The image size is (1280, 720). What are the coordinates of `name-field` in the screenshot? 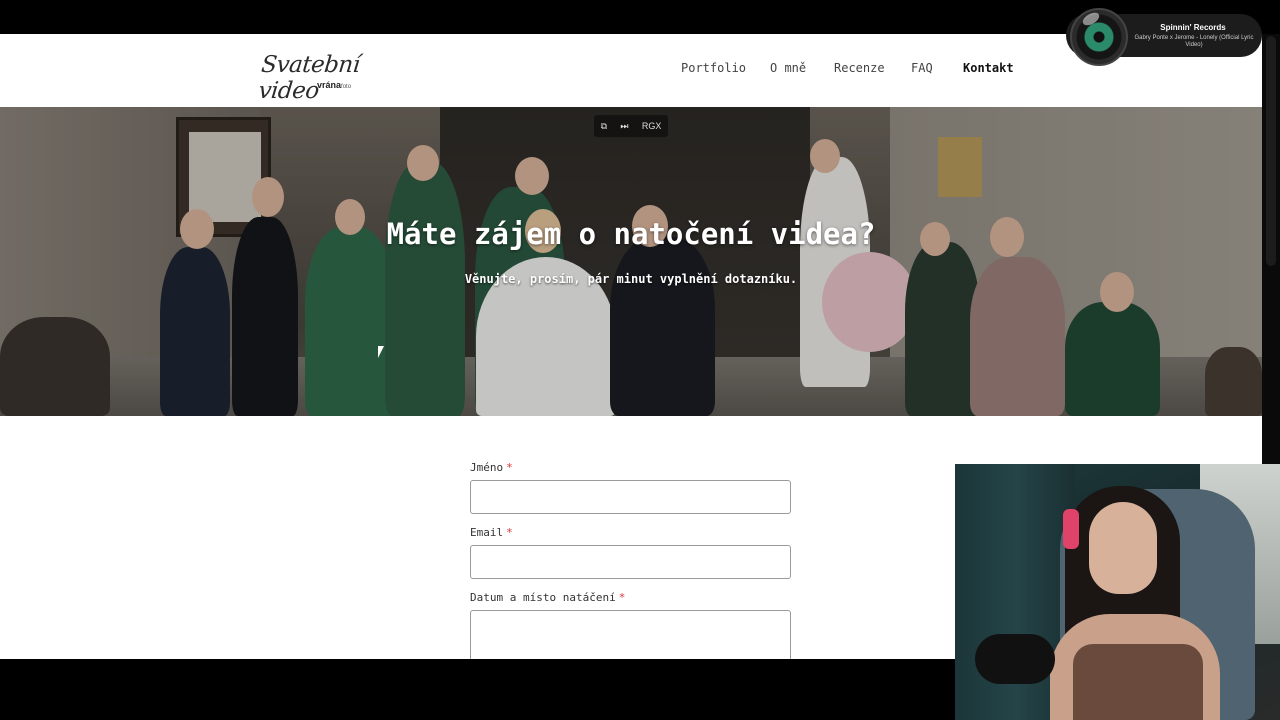 It's located at (630, 497).